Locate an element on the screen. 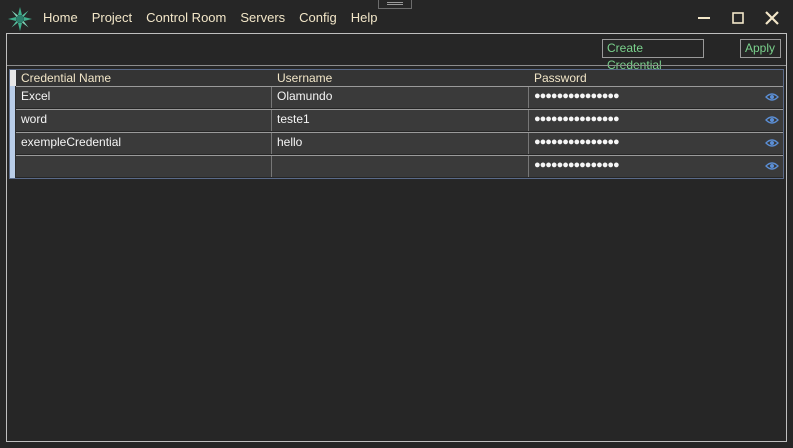  credential-name-cell: exempleCredential is located at coordinates (144, 143).